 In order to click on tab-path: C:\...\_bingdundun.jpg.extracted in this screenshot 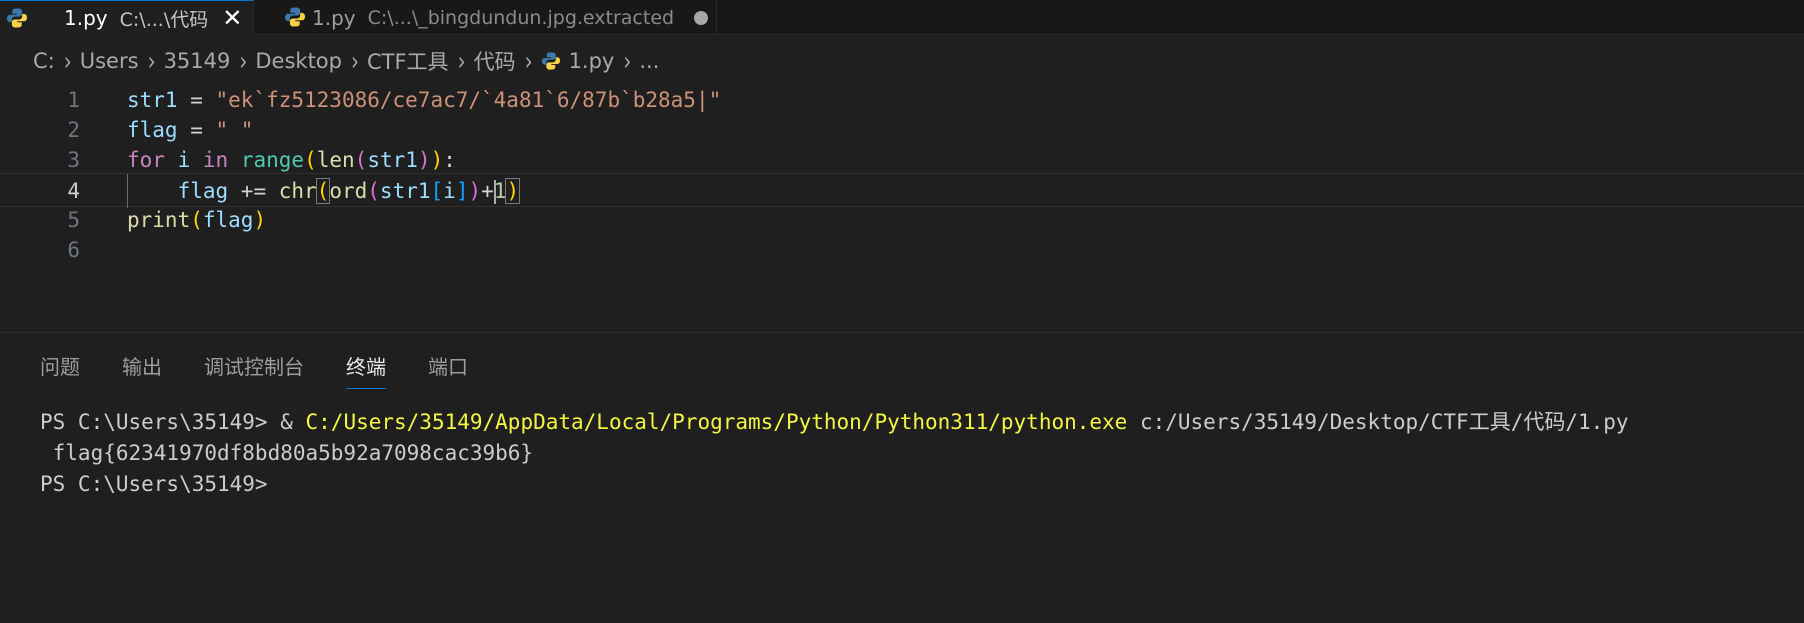, I will do `click(521, 17)`.